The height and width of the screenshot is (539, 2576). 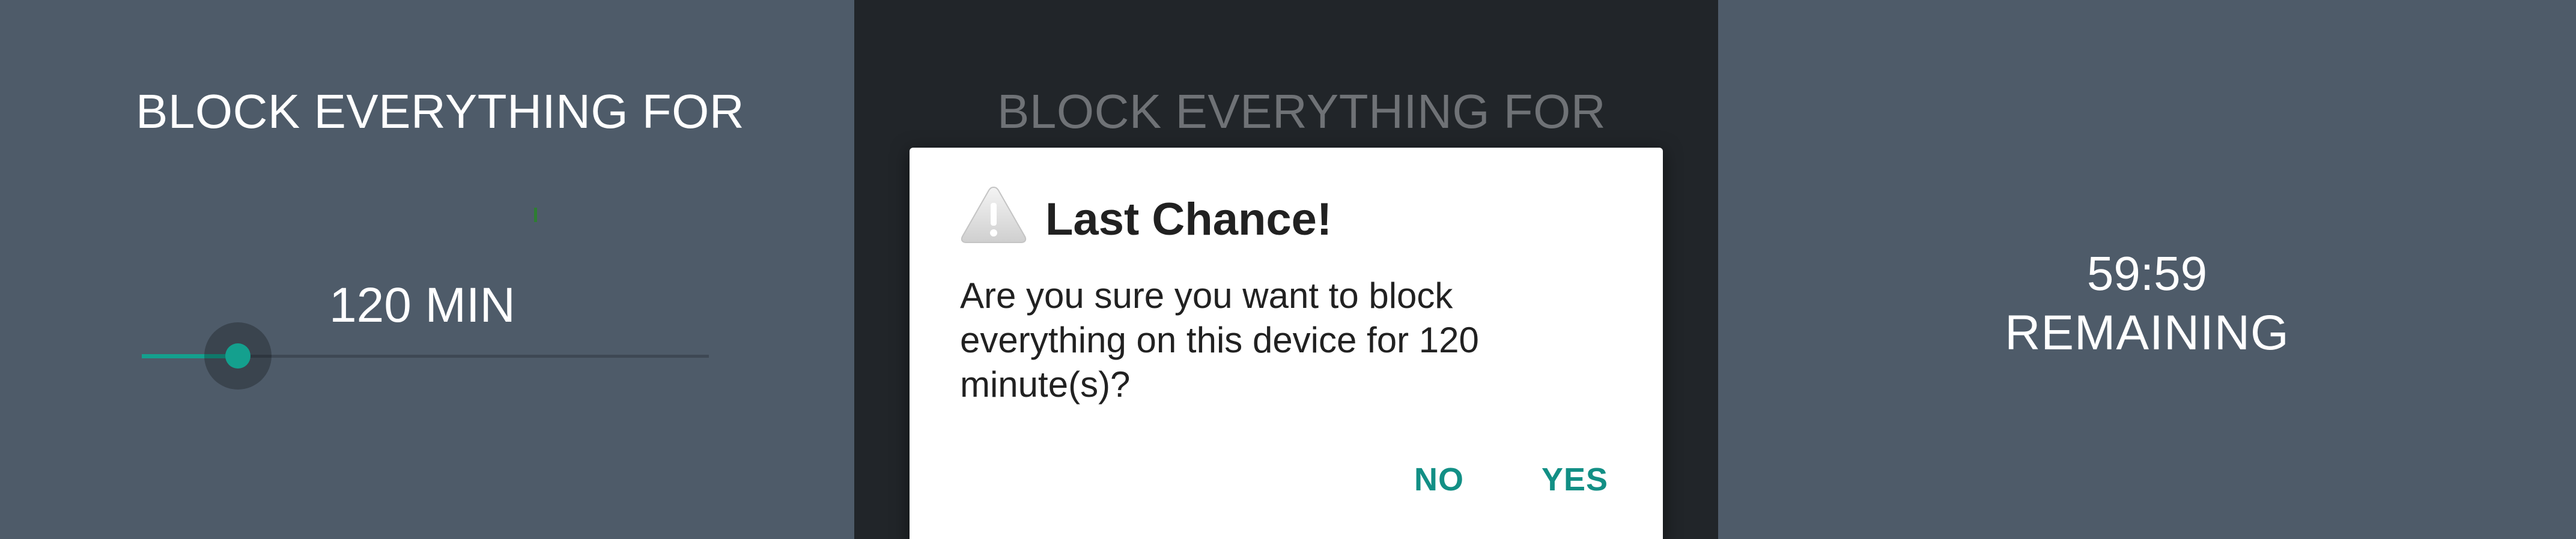 What do you see at coordinates (535, 215) in the screenshot?
I see `decorative-tick` at bounding box center [535, 215].